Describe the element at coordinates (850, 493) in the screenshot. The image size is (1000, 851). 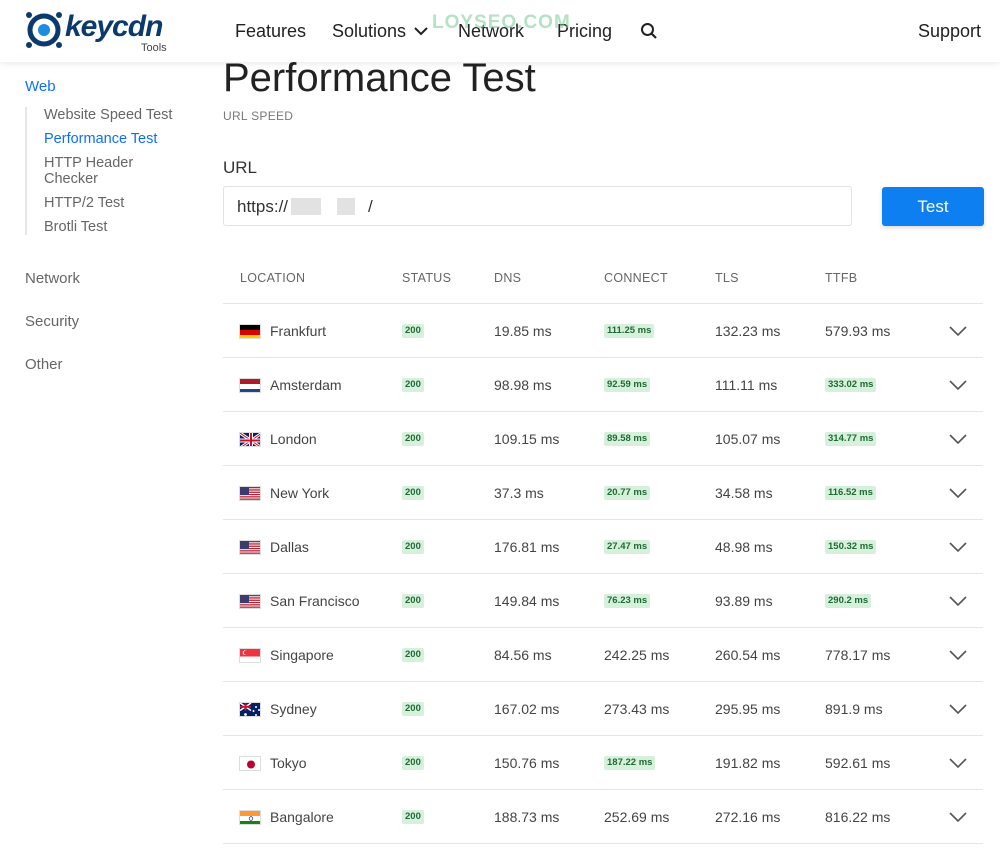
I see `ttfb-cell: 116.52 ms` at that location.